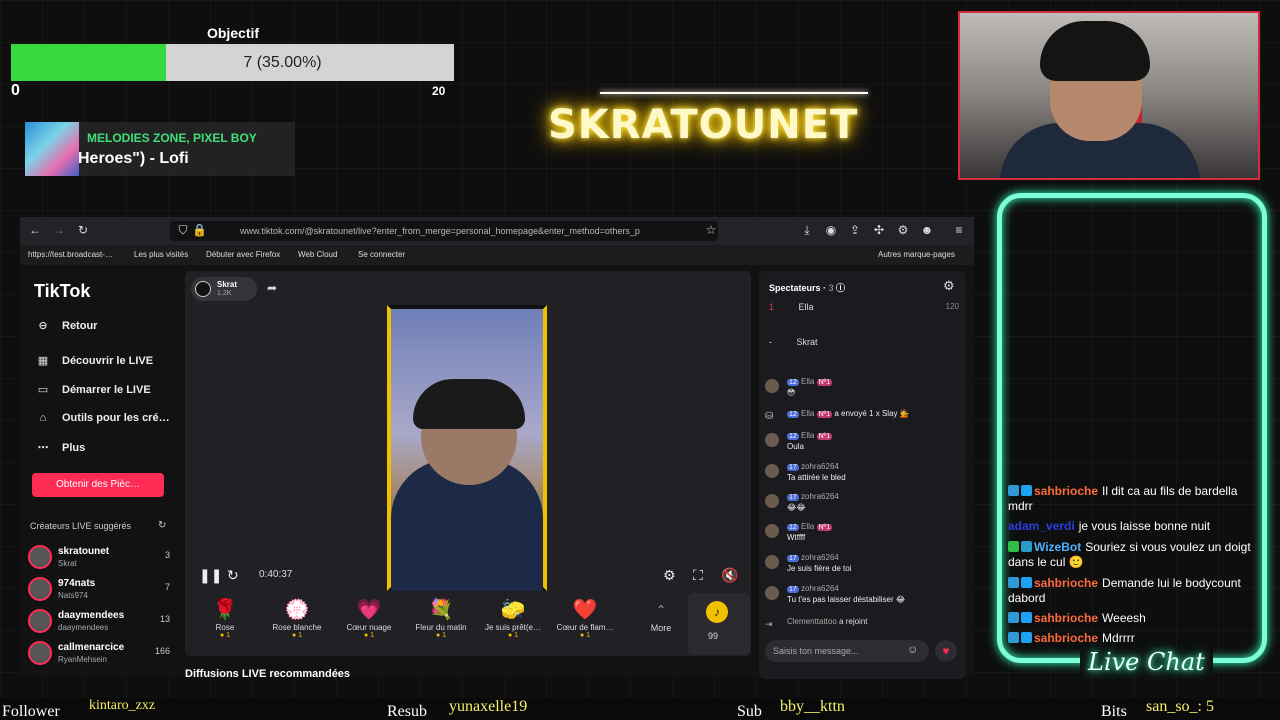  I want to click on join-notice: ⇥ Clementtattoo a rejoint, so click(863, 625).